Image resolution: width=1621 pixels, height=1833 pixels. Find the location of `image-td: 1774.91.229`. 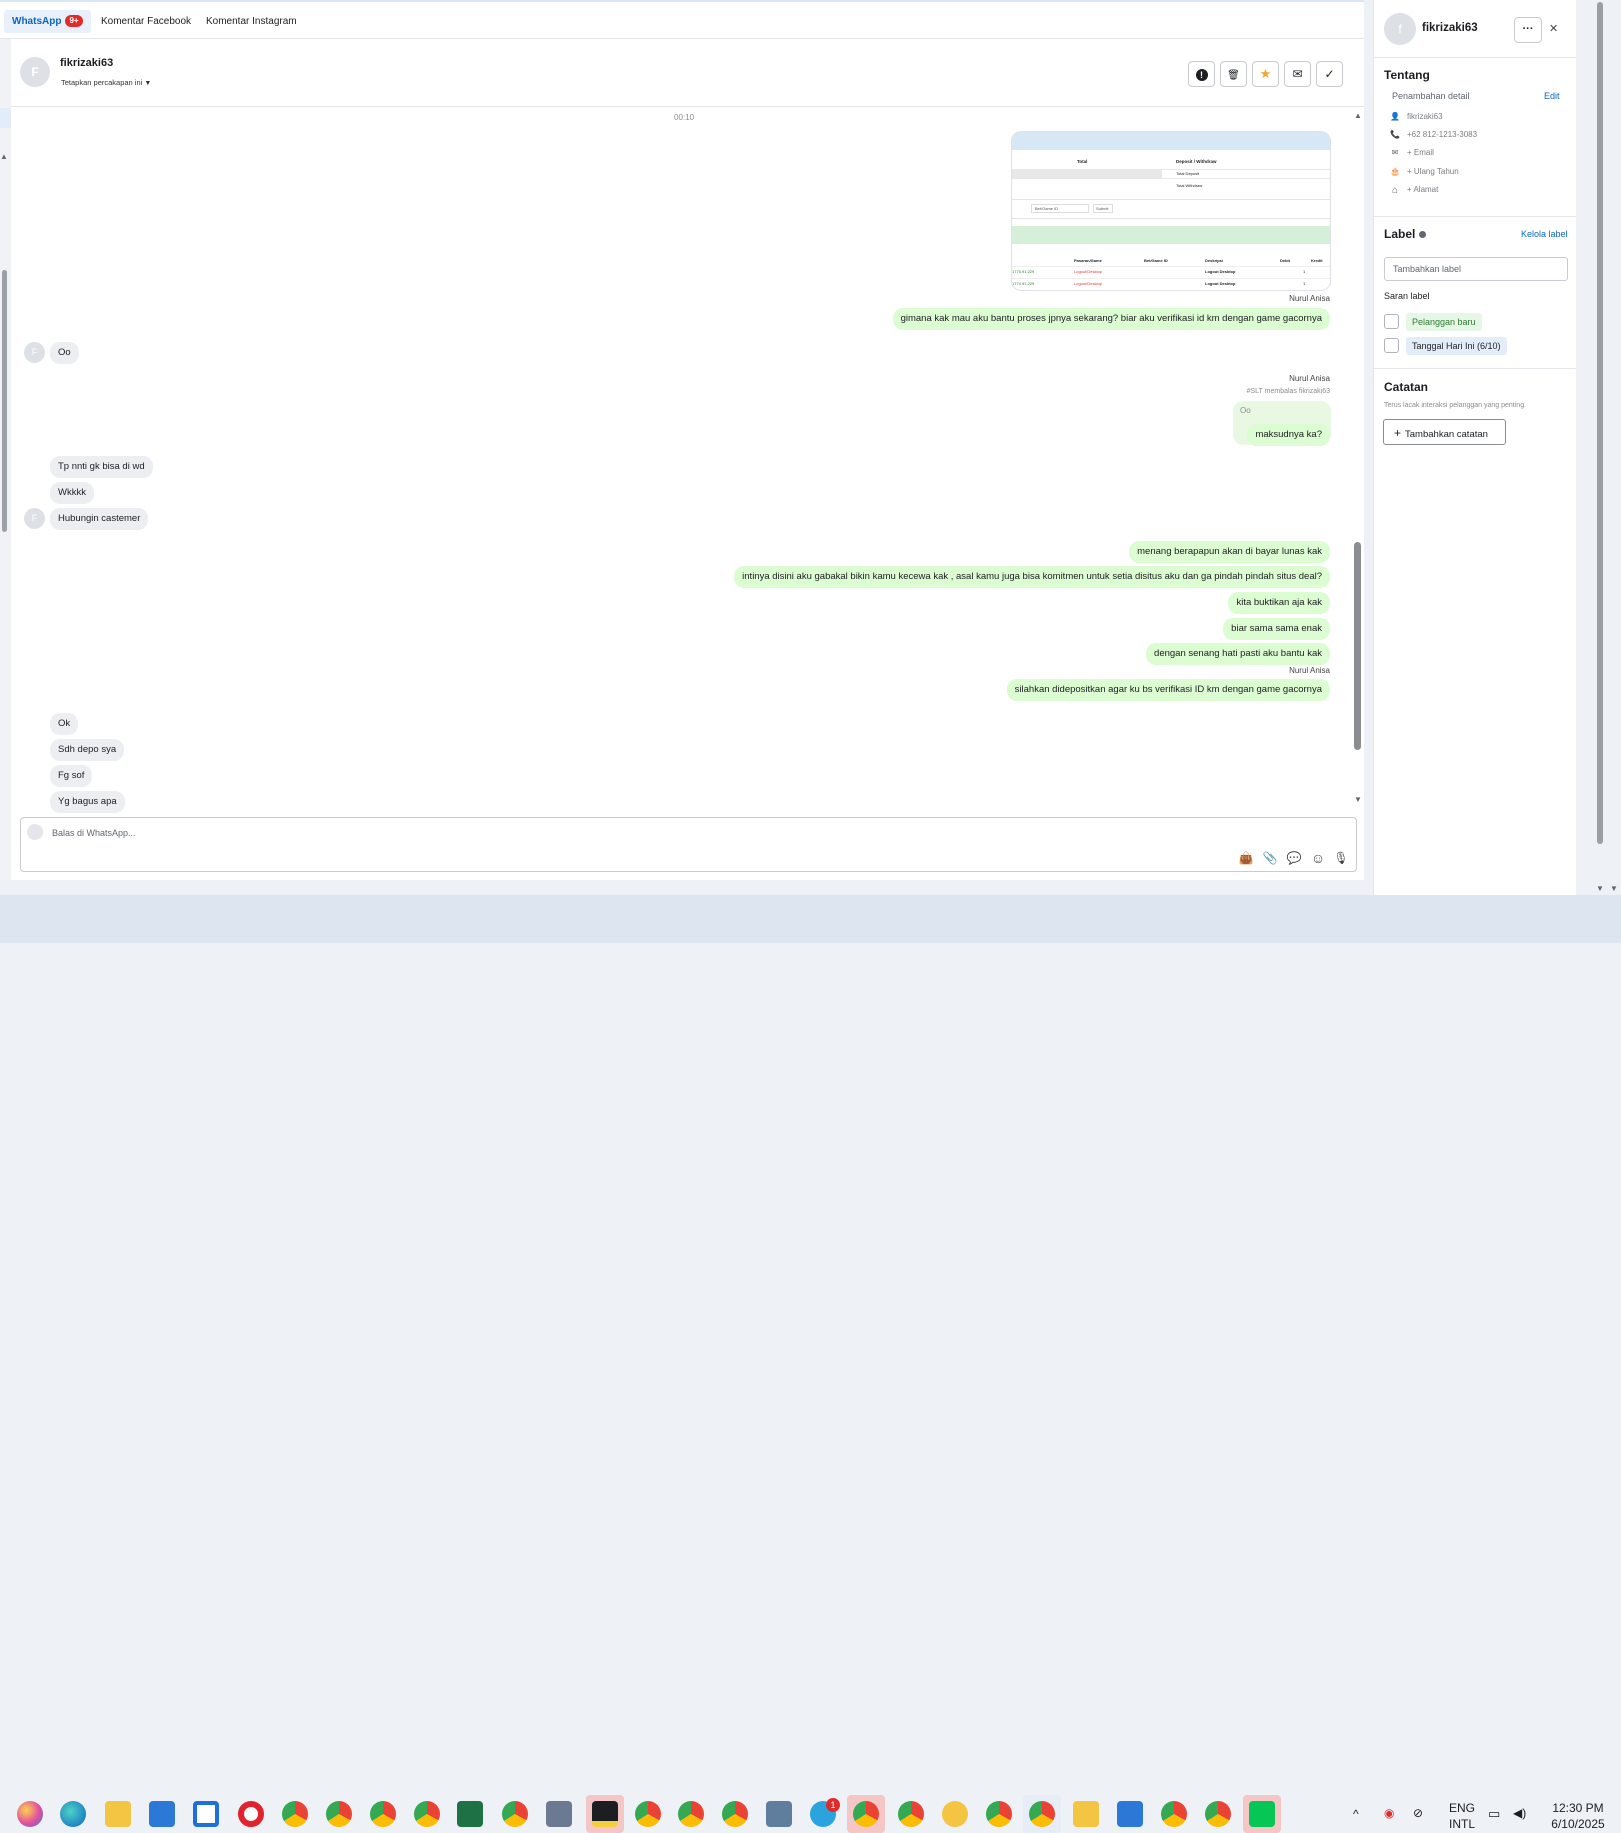

image-td: 1774.91.229 is located at coordinates (1023, 283).